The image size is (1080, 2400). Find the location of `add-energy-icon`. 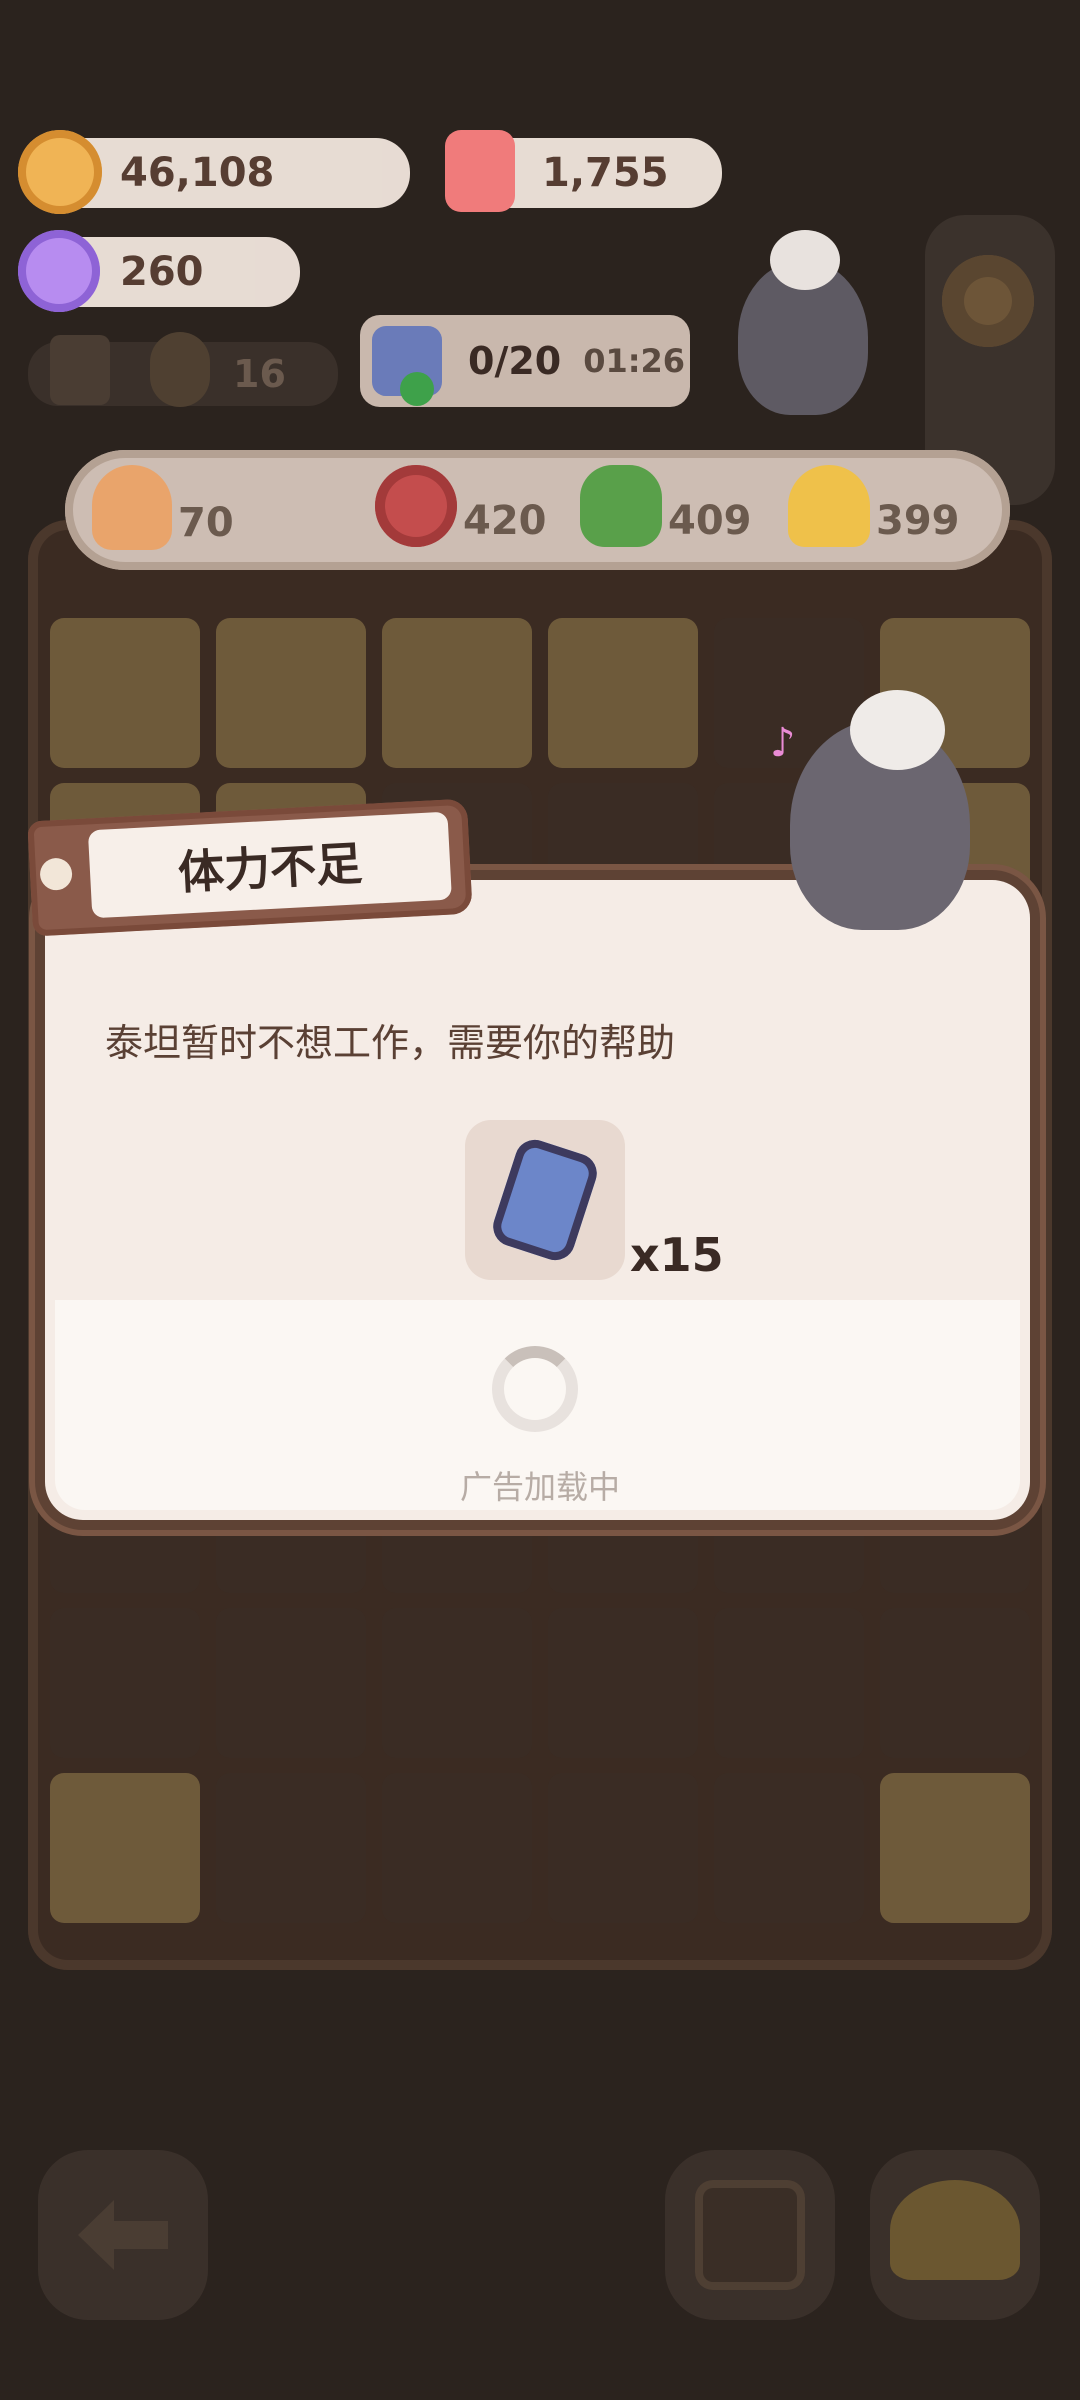

add-energy-icon is located at coordinates (417, 389).